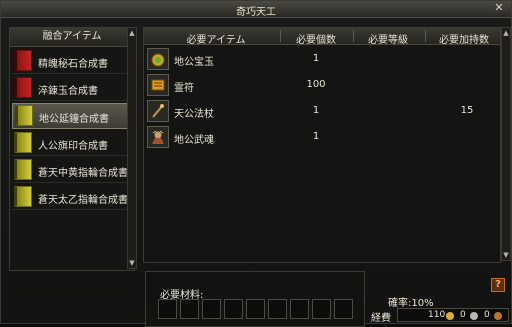  Describe the element at coordinates (194, 62) in the screenshot. I see `requirement-name: 地公宝玉` at that location.